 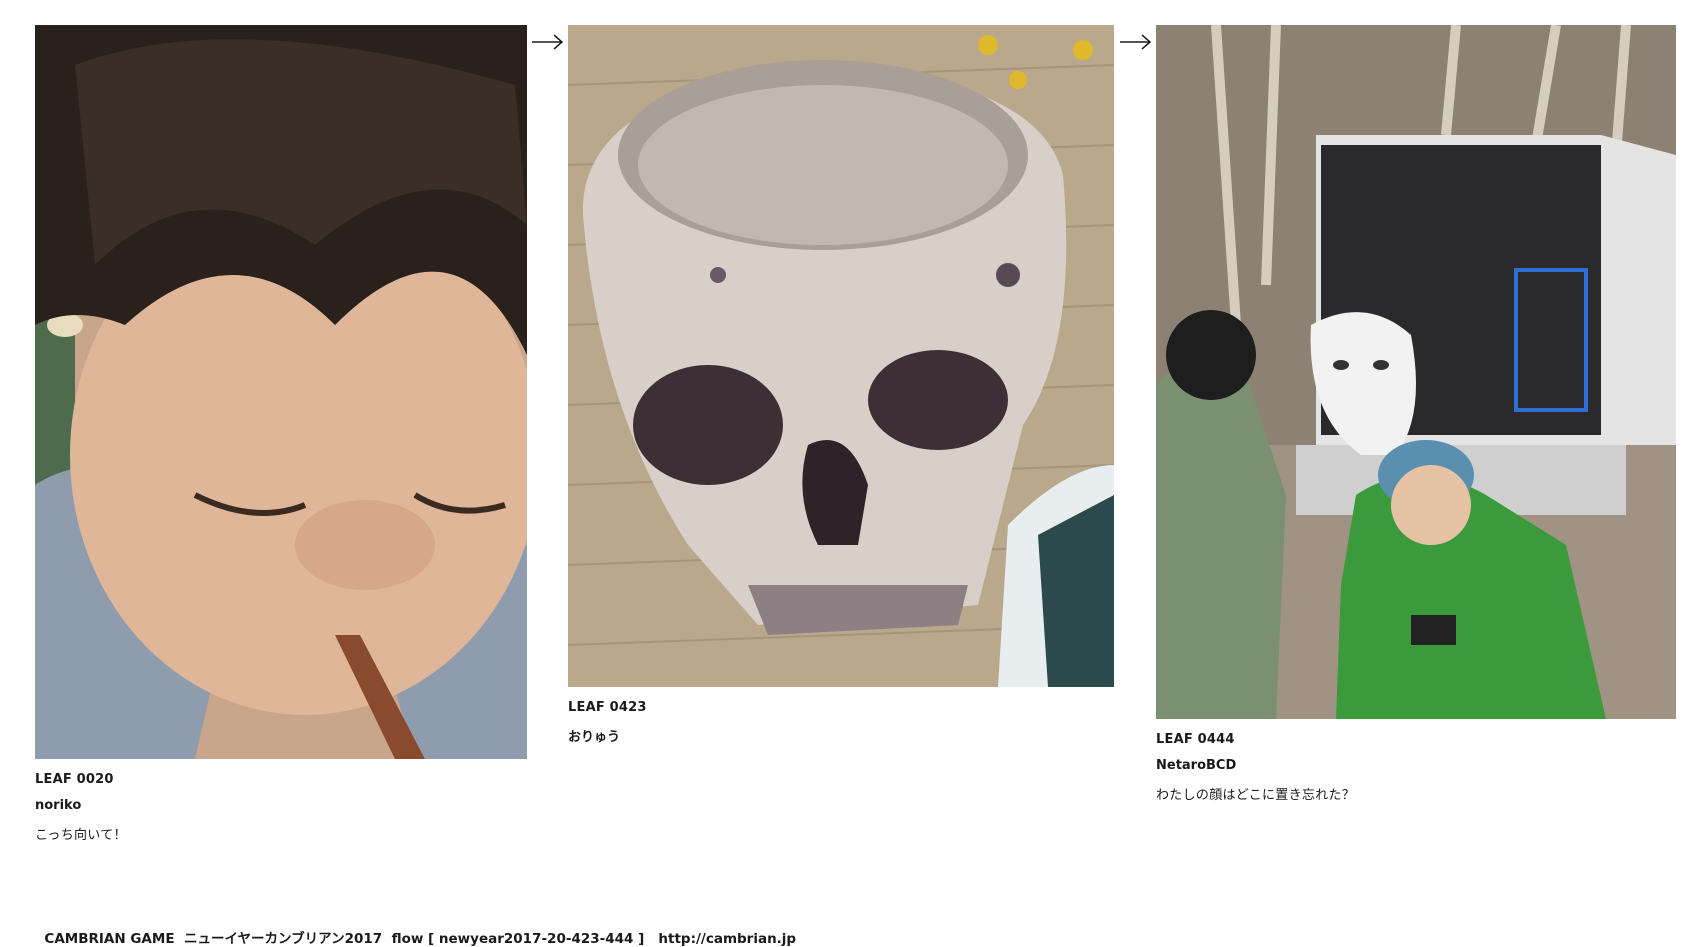 What do you see at coordinates (281, 779) in the screenshot?
I see `leaf-id: LEAF 0020` at bounding box center [281, 779].